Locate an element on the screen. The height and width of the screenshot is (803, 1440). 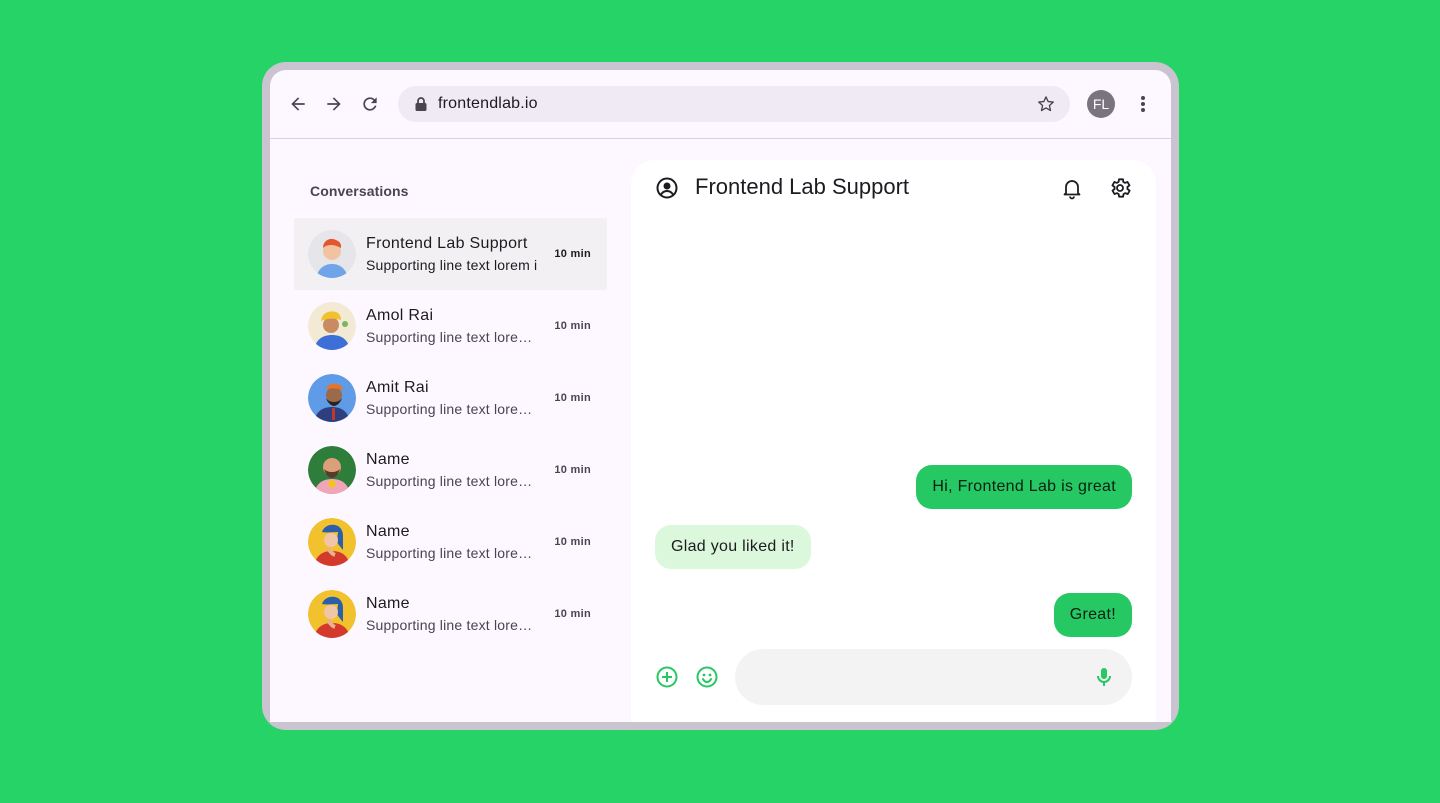
conversations-heading: Conversations is located at coordinates (359, 191).